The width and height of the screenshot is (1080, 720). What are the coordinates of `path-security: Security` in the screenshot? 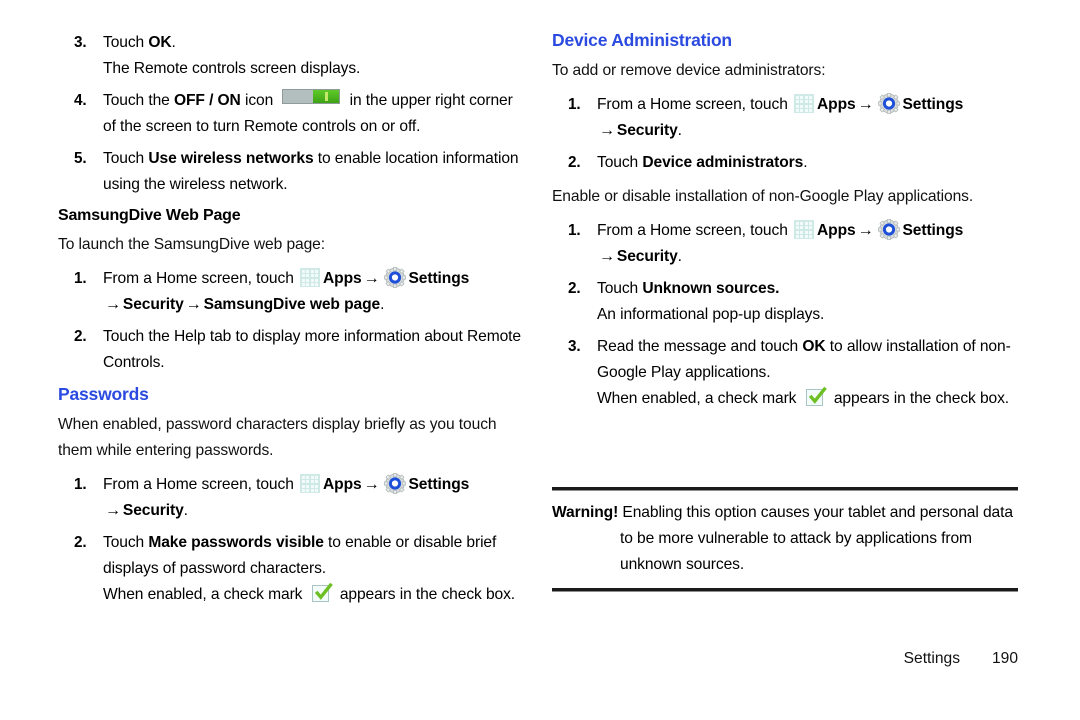 It's located at (647, 130).